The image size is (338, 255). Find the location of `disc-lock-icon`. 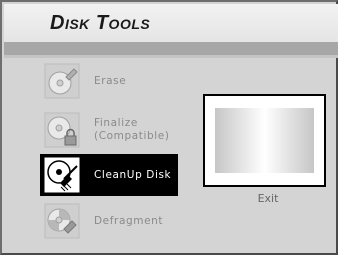

disc-lock-icon is located at coordinates (62, 130).